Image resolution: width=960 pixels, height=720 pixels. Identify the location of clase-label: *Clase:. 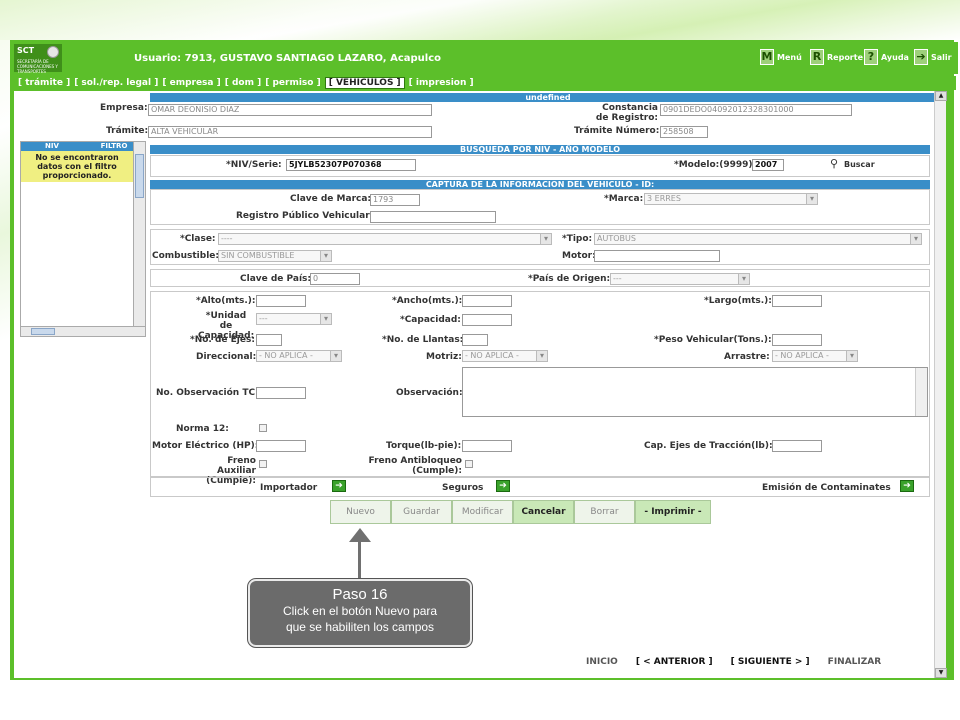
(198, 239).